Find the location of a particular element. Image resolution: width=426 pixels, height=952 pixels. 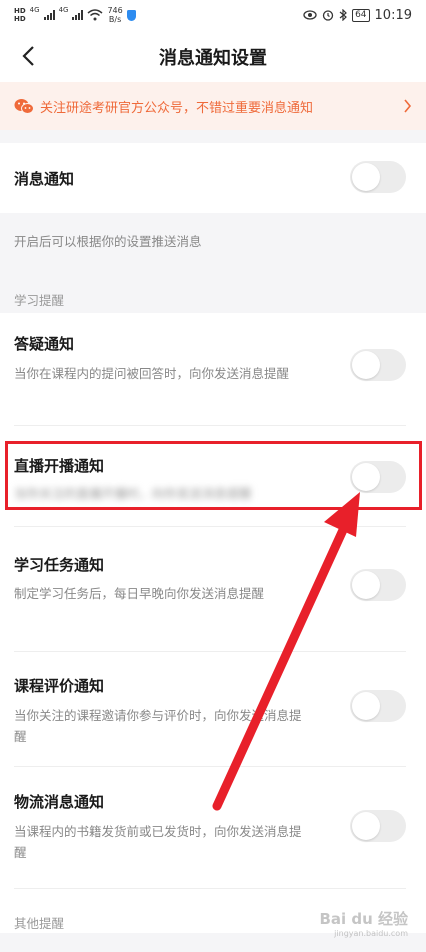

sim1-label: HD is located at coordinates (20, 11).